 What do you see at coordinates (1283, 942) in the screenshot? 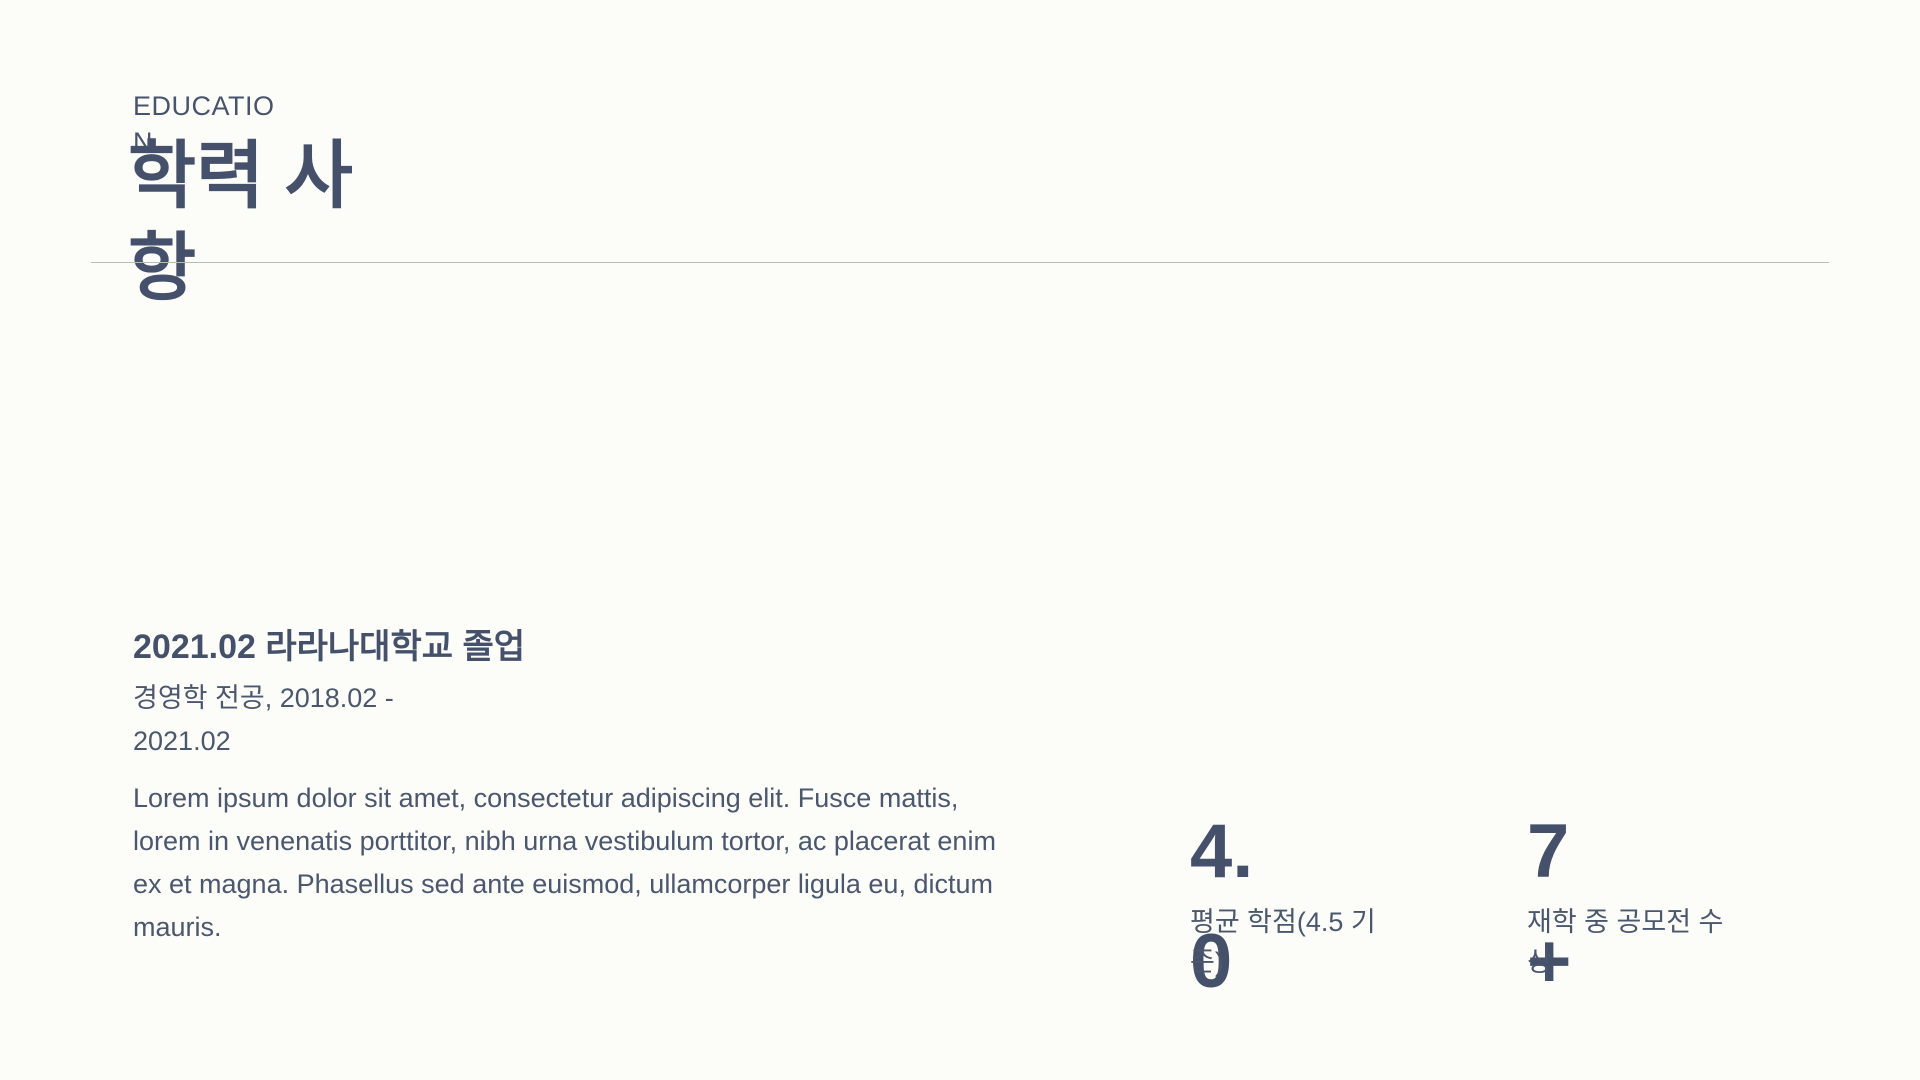
I see `stat-gpa-label: 평균 학점(4.5 기준)` at bounding box center [1283, 942].